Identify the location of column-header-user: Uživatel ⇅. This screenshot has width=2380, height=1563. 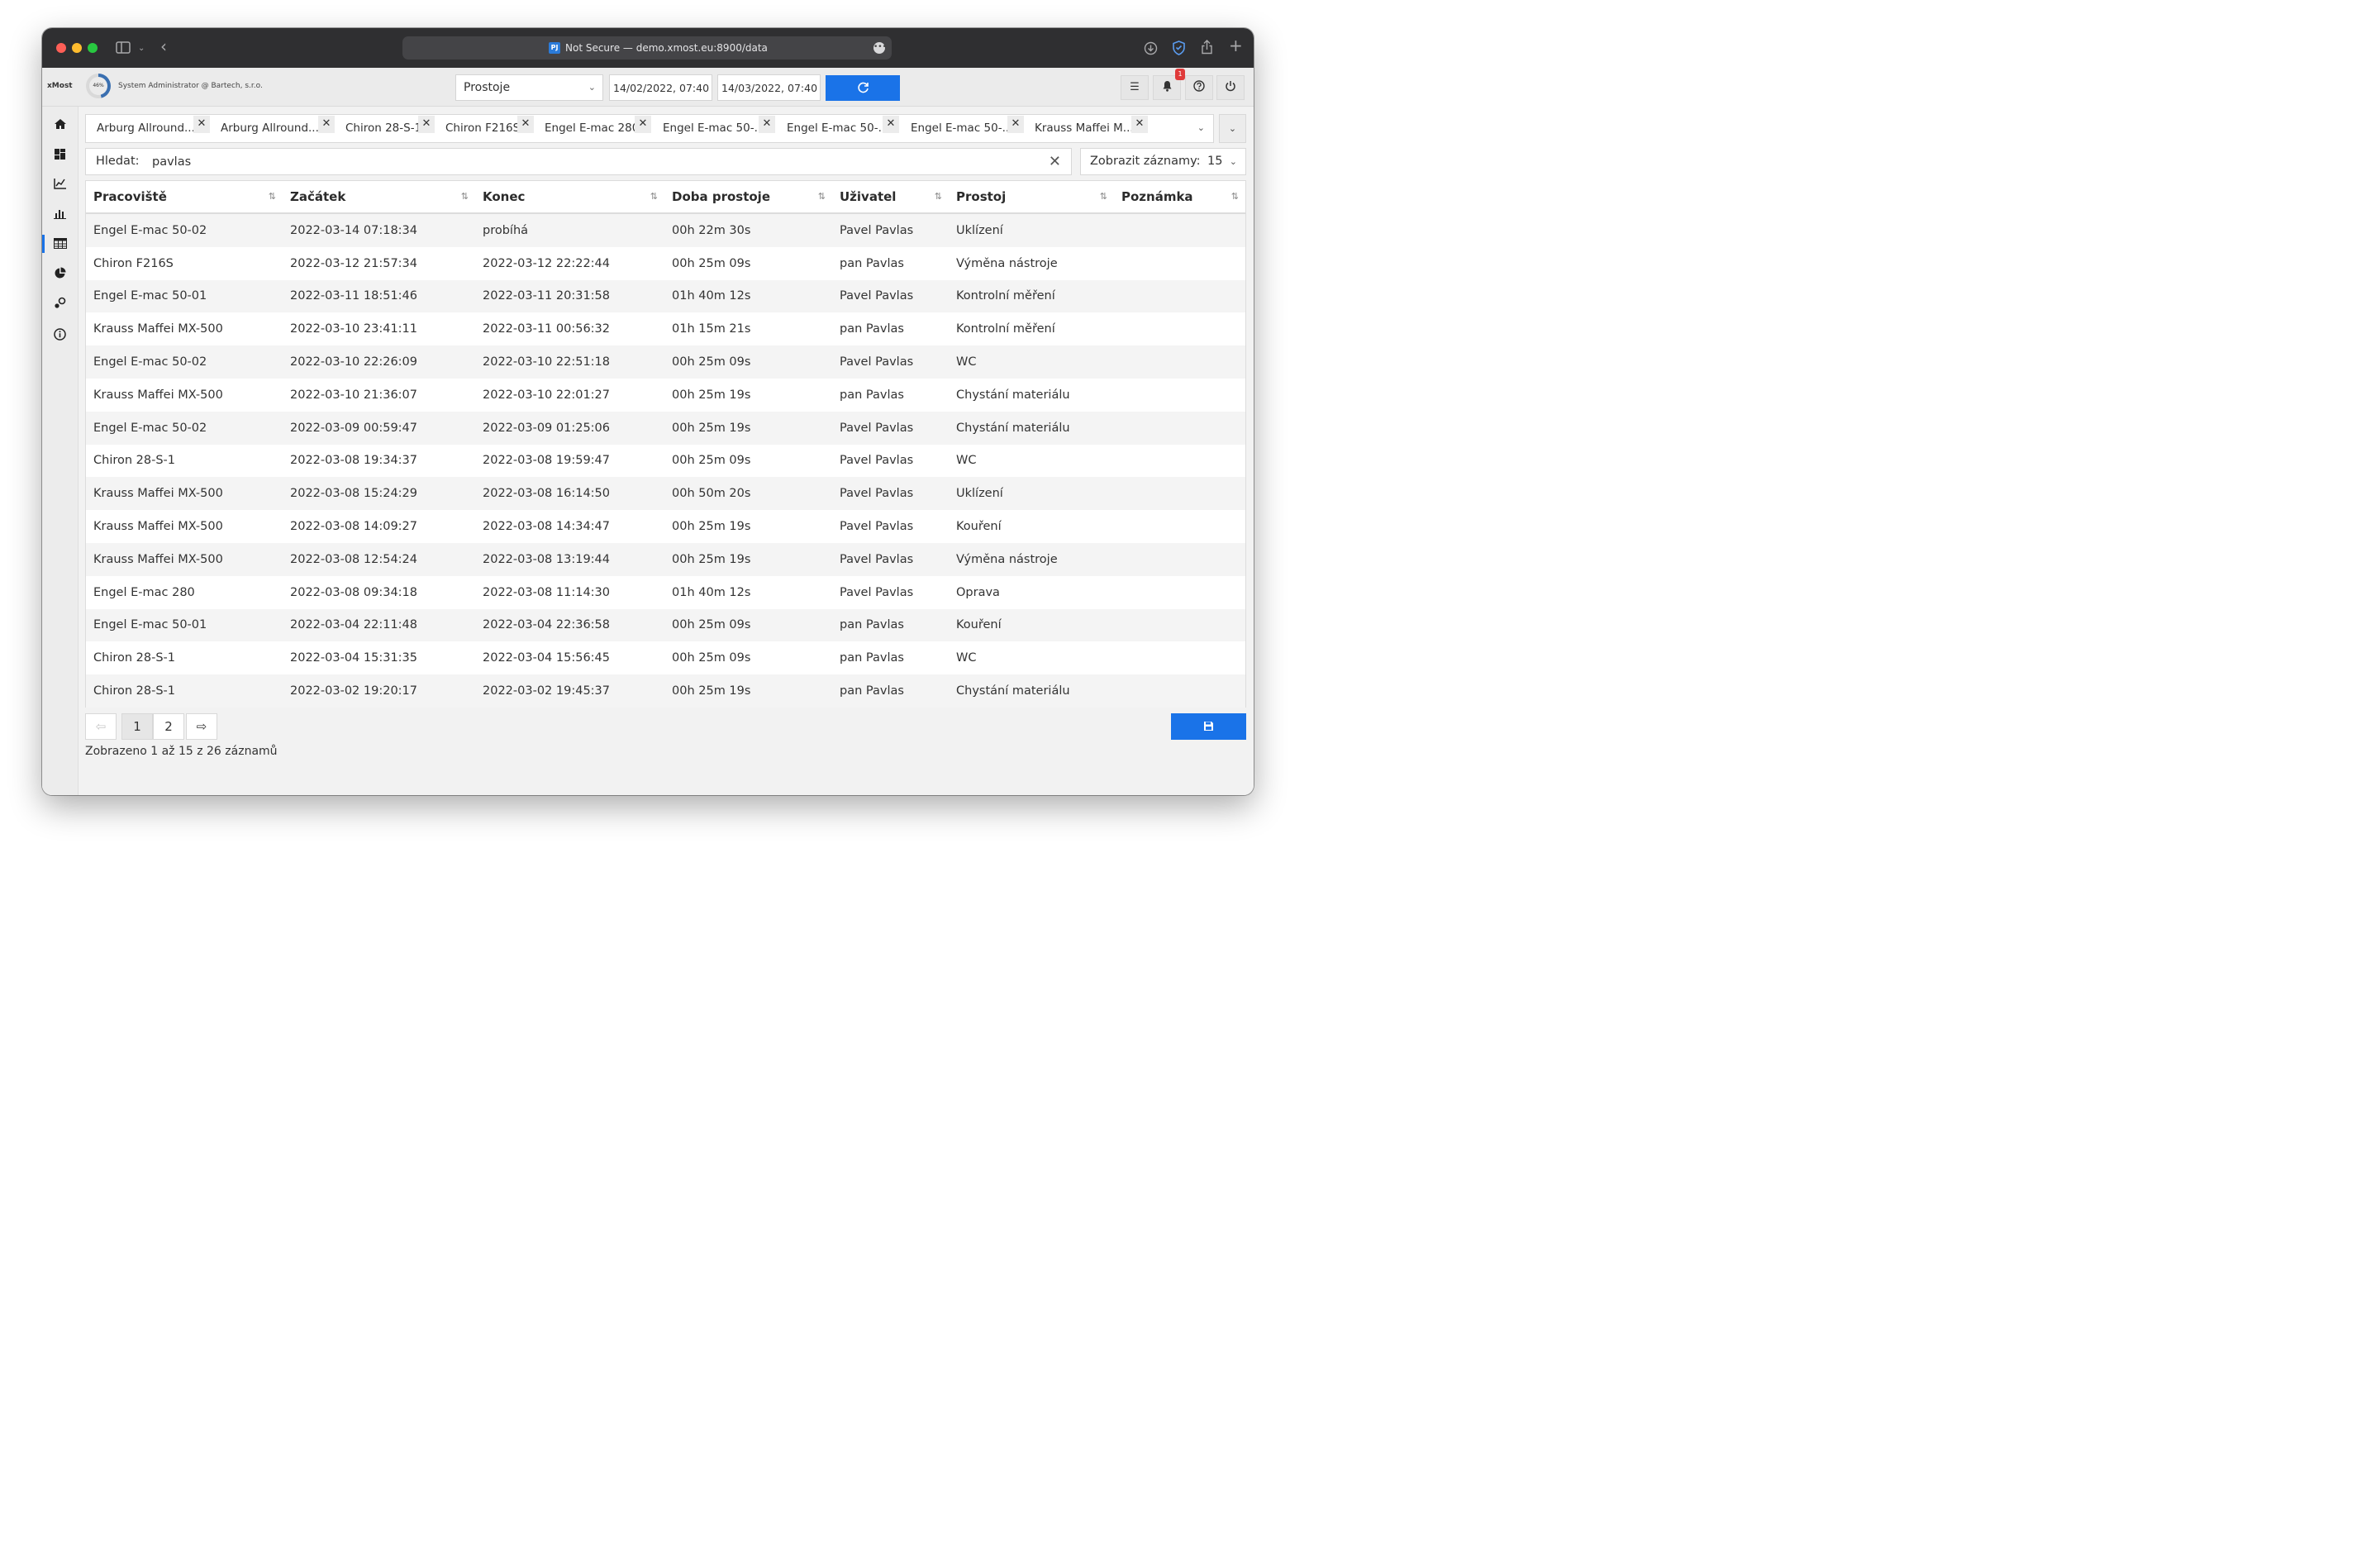
(890, 198).